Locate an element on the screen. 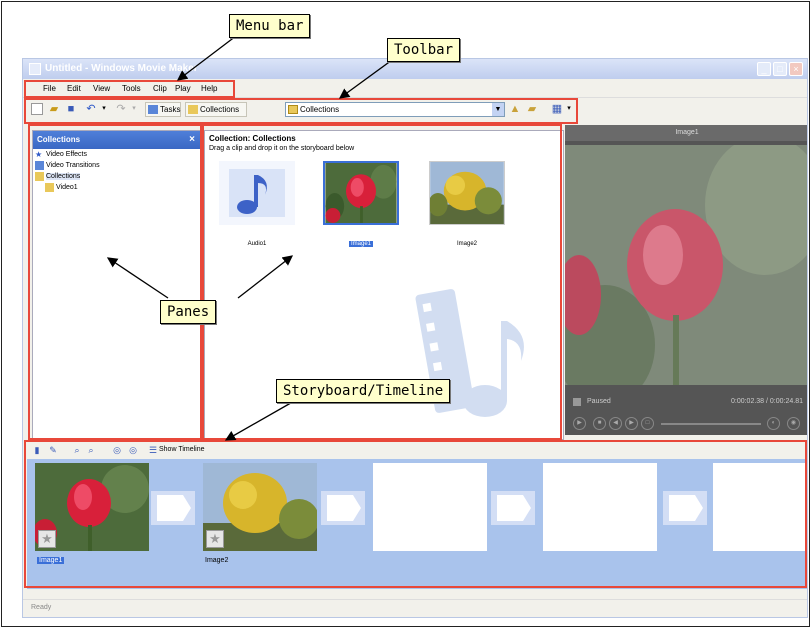  close-button: × is located at coordinates (796, 69).